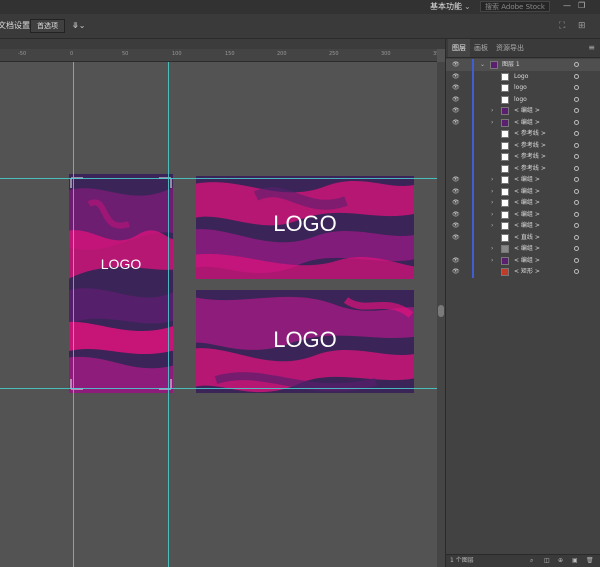  What do you see at coordinates (481, 48) in the screenshot?
I see `tab-artboards: 画板` at bounding box center [481, 48].